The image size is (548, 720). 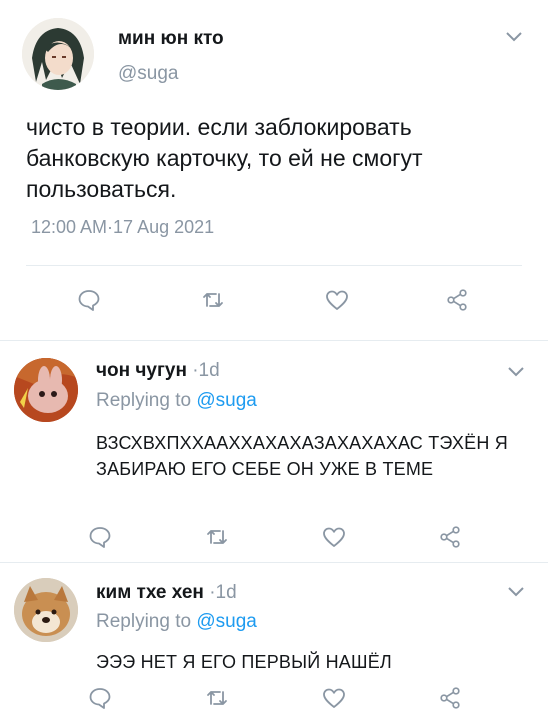 What do you see at coordinates (150, 592) in the screenshot?
I see `reply-author-name: ким тхе хен` at bounding box center [150, 592].